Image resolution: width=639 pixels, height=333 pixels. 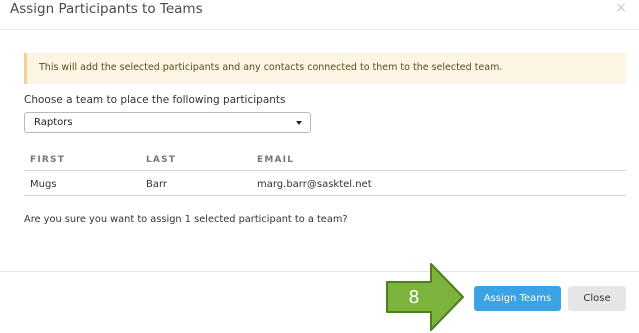 What do you see at coordinates (276, 160) in the screenshot?
I see `column-header-email: EMAIL` at bounding box center [276, 160].